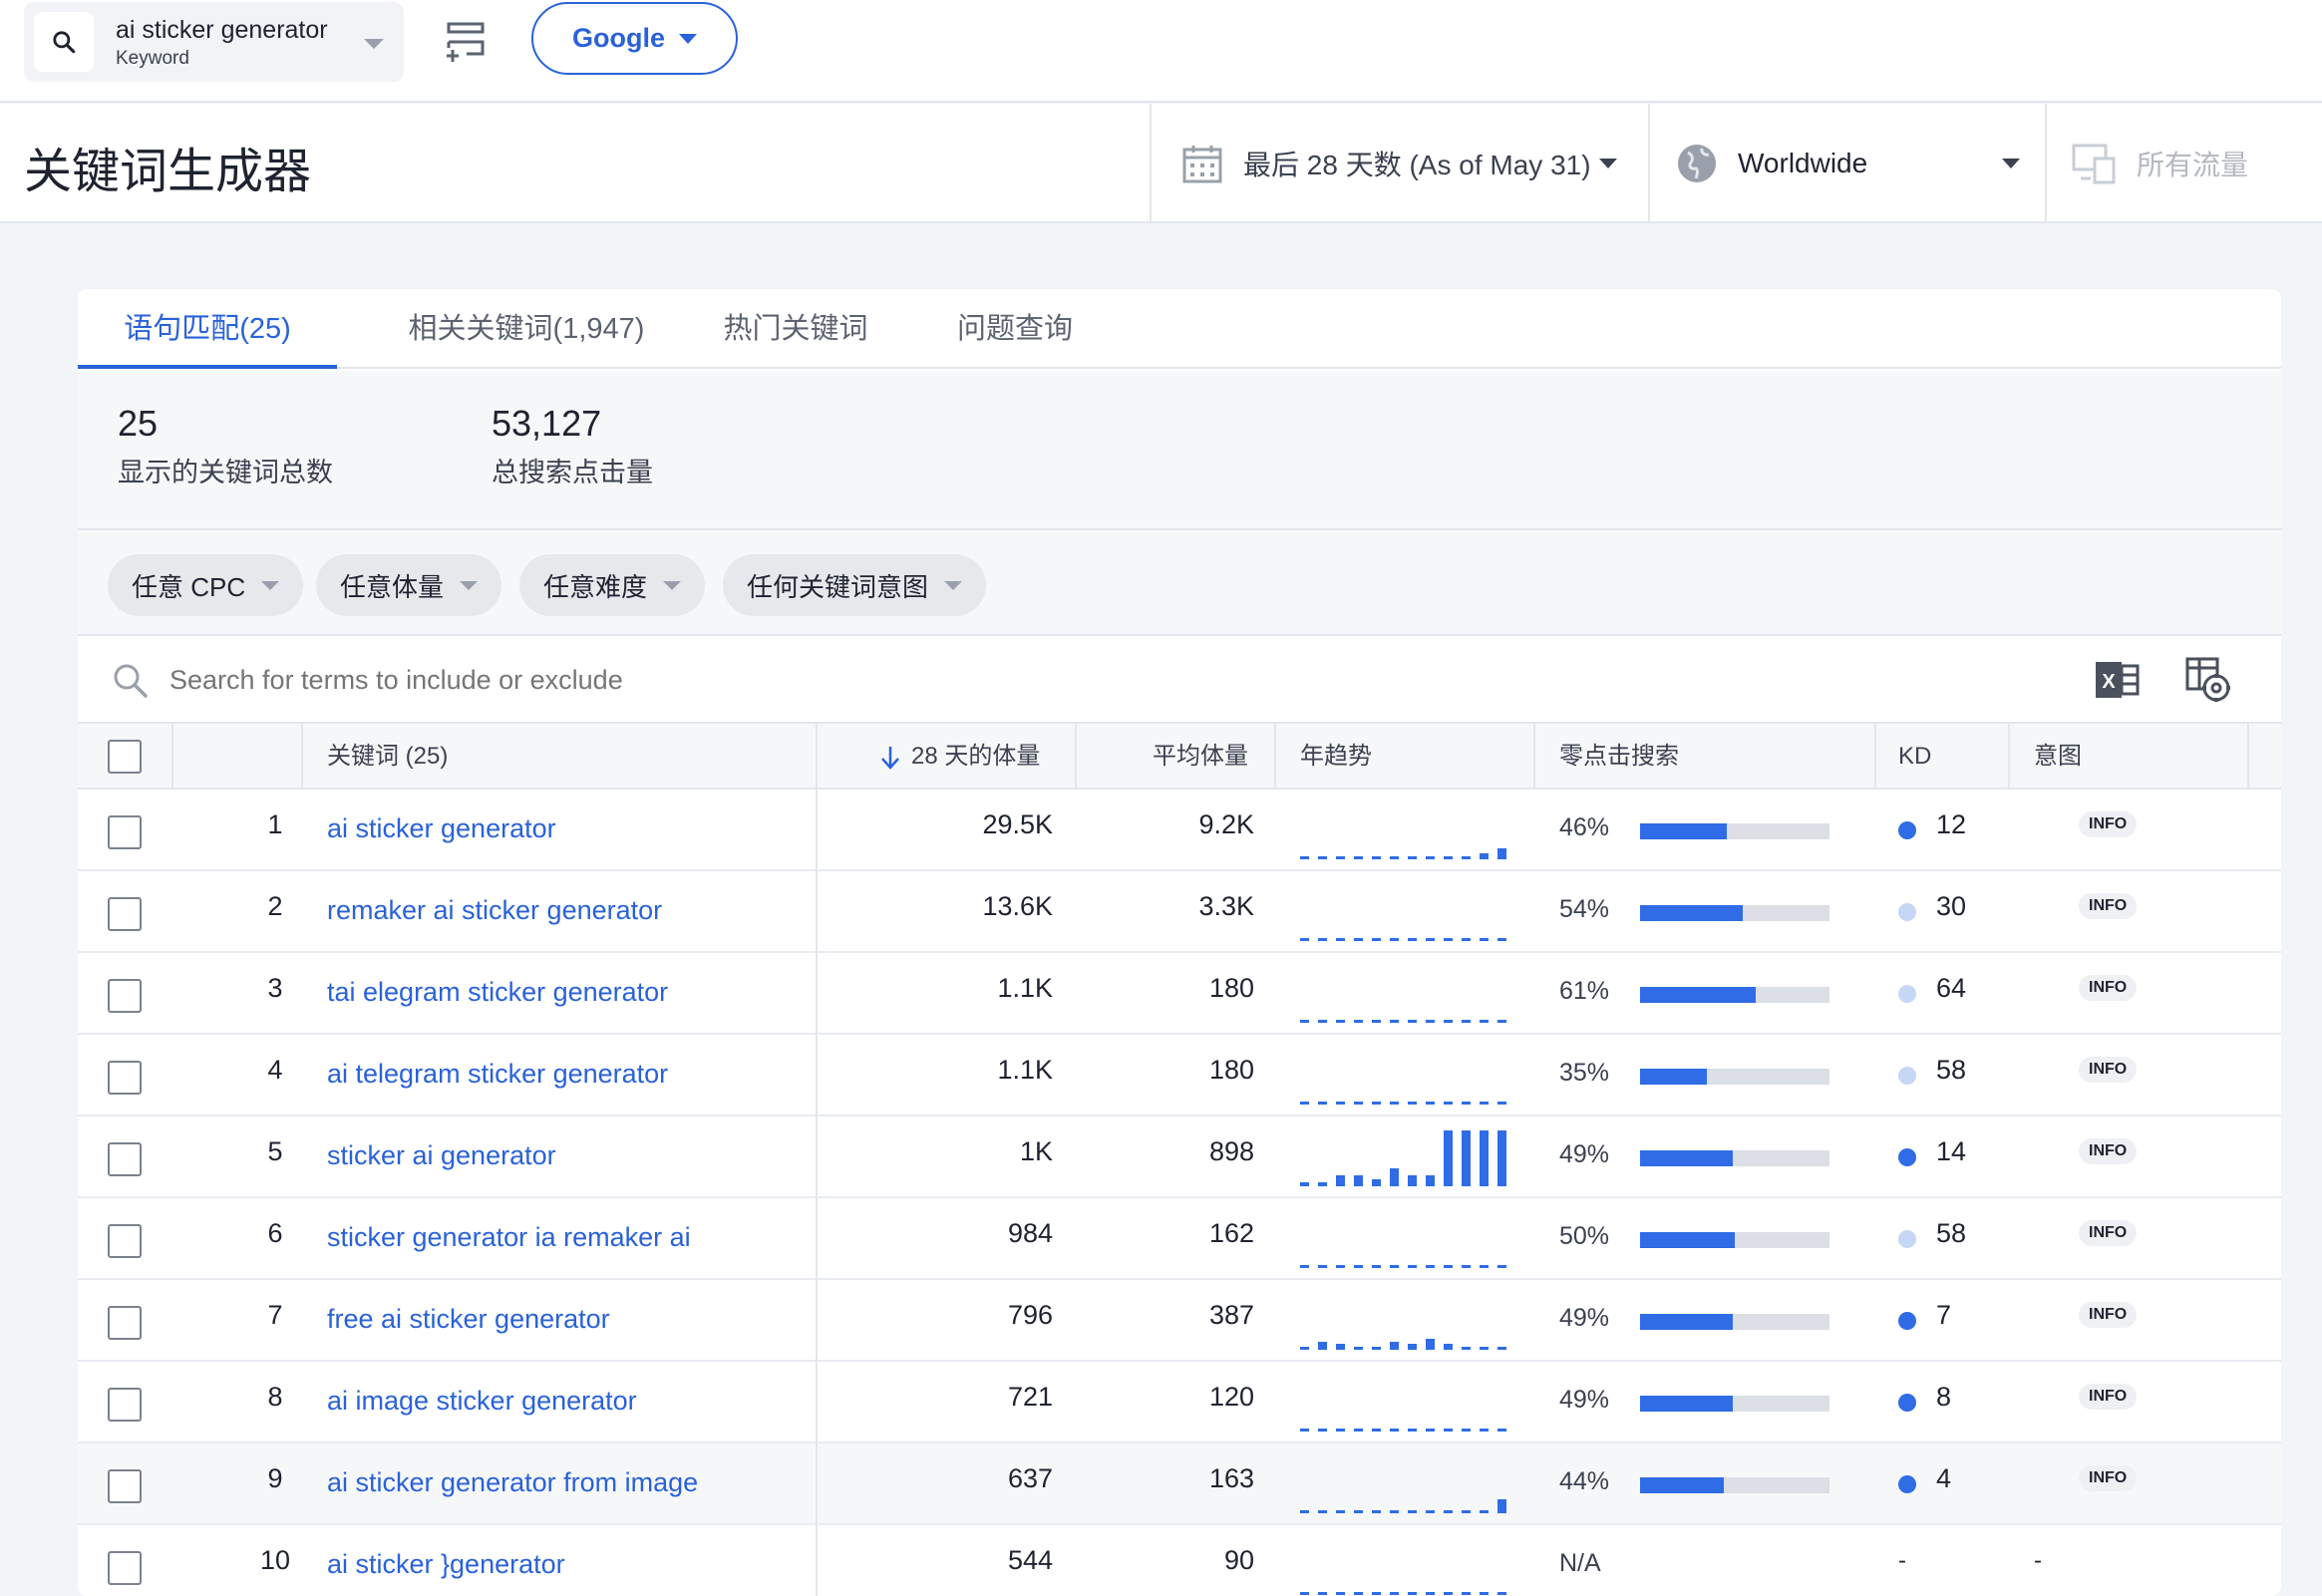  What do you see at coordinates (1584, 909) in the screenshot?
I see `zero-click-value: 54%` at bounding box center [1584, 909].